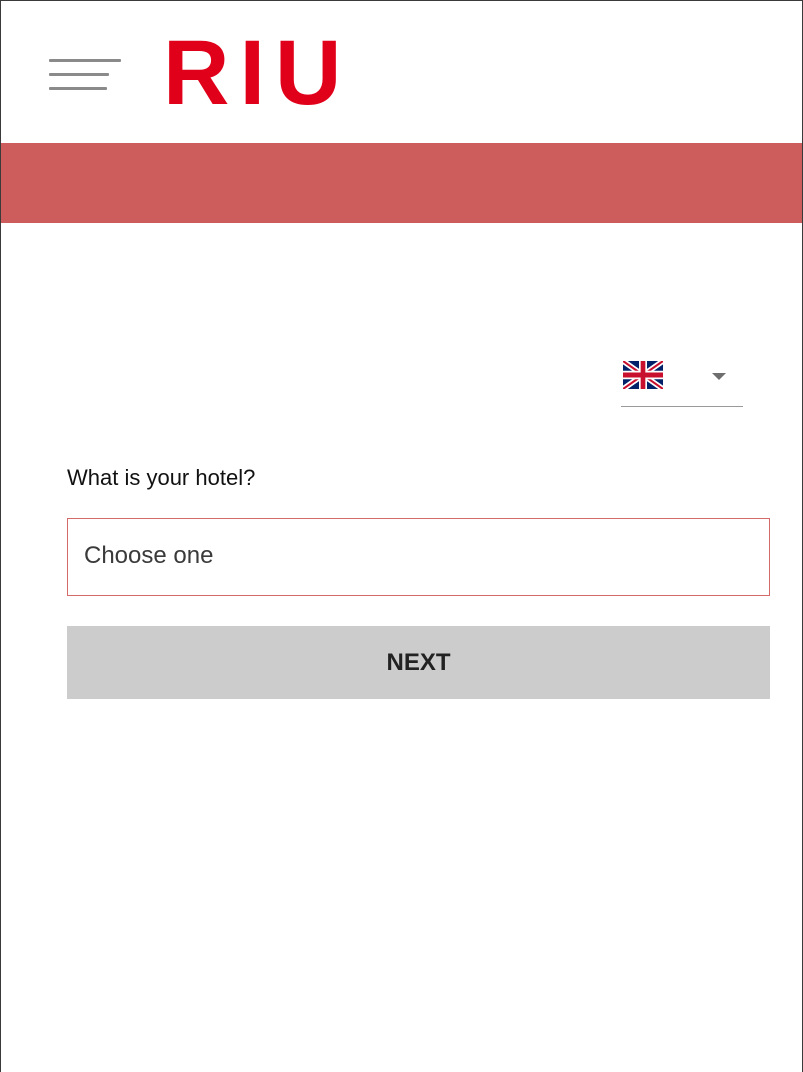 The width and height of the screenshot is (803, 1072). I want to click on header-band, so click(401, 183).